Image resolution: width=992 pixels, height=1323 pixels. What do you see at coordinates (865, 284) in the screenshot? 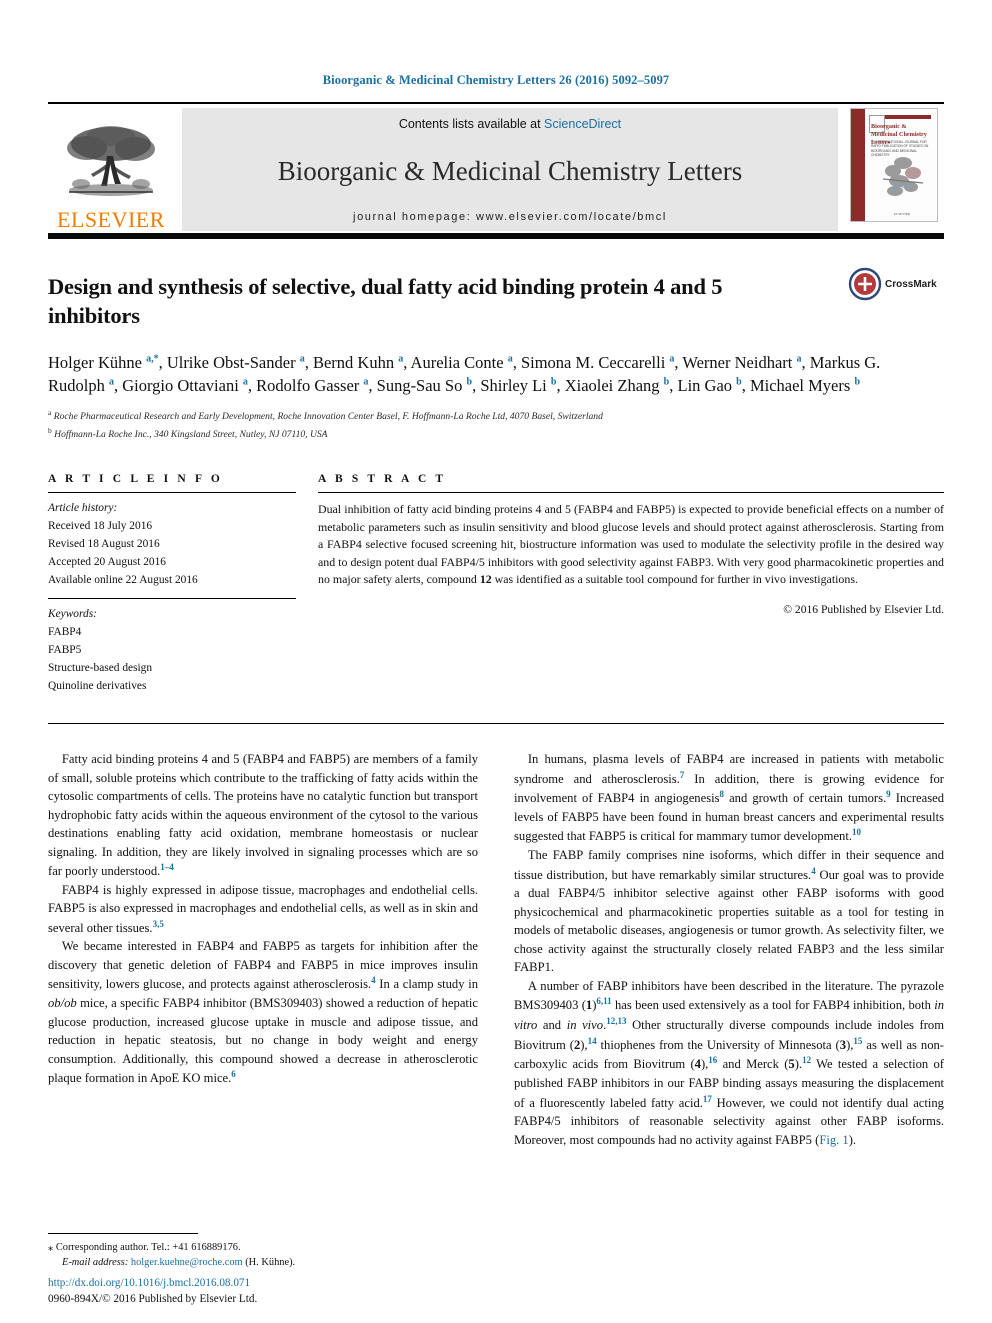
I see `crossmark-icon` at bounding box center [865, 284].